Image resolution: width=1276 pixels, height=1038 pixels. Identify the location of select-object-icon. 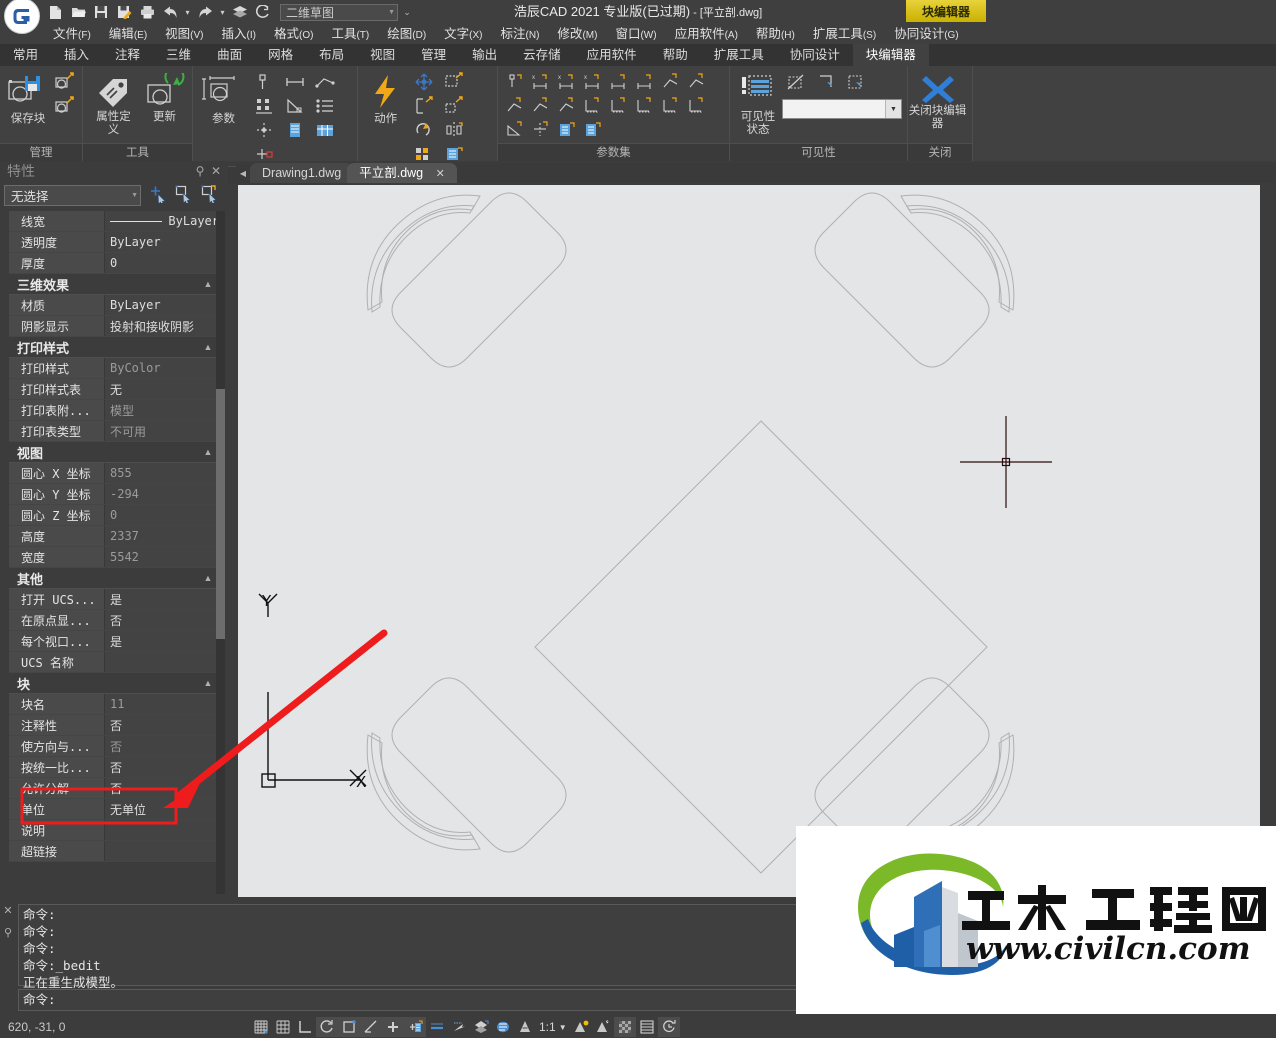
(184, 195).